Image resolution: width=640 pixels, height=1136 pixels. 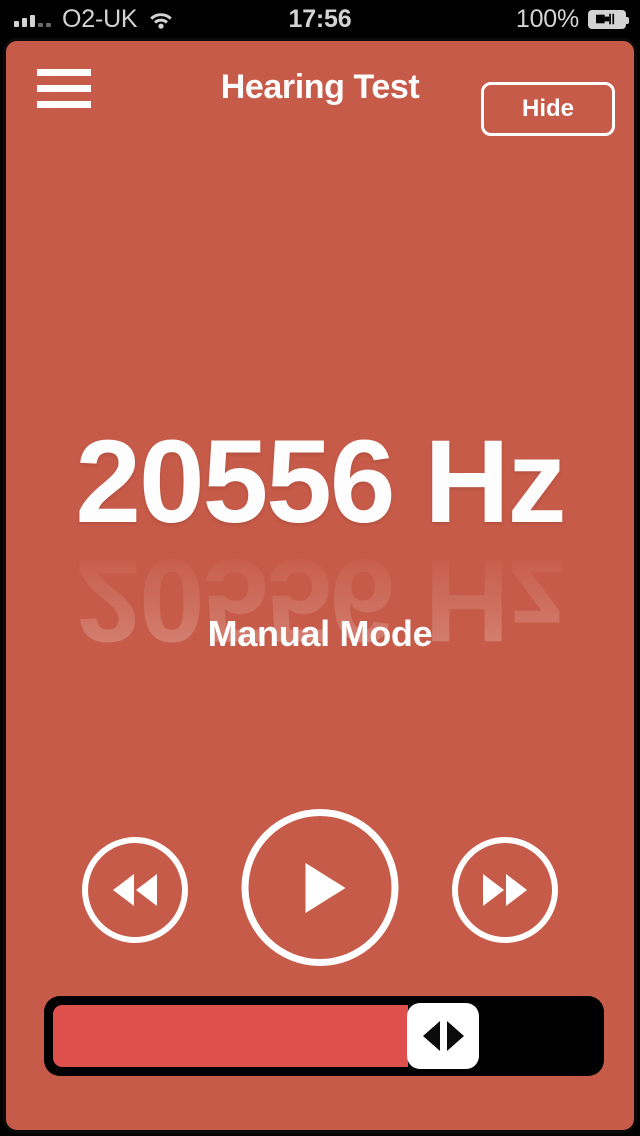 I want to click on fast-forward-button, so click(x=505, y=890).